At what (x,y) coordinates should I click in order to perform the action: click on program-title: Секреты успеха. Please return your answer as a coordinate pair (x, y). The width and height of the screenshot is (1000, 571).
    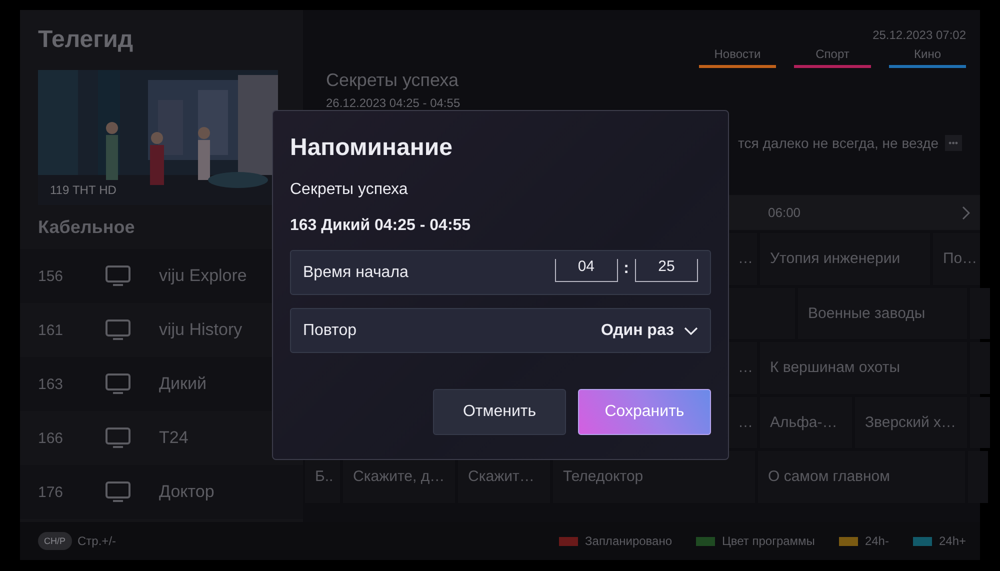
    Looking at the image, I should click on (393, 80).